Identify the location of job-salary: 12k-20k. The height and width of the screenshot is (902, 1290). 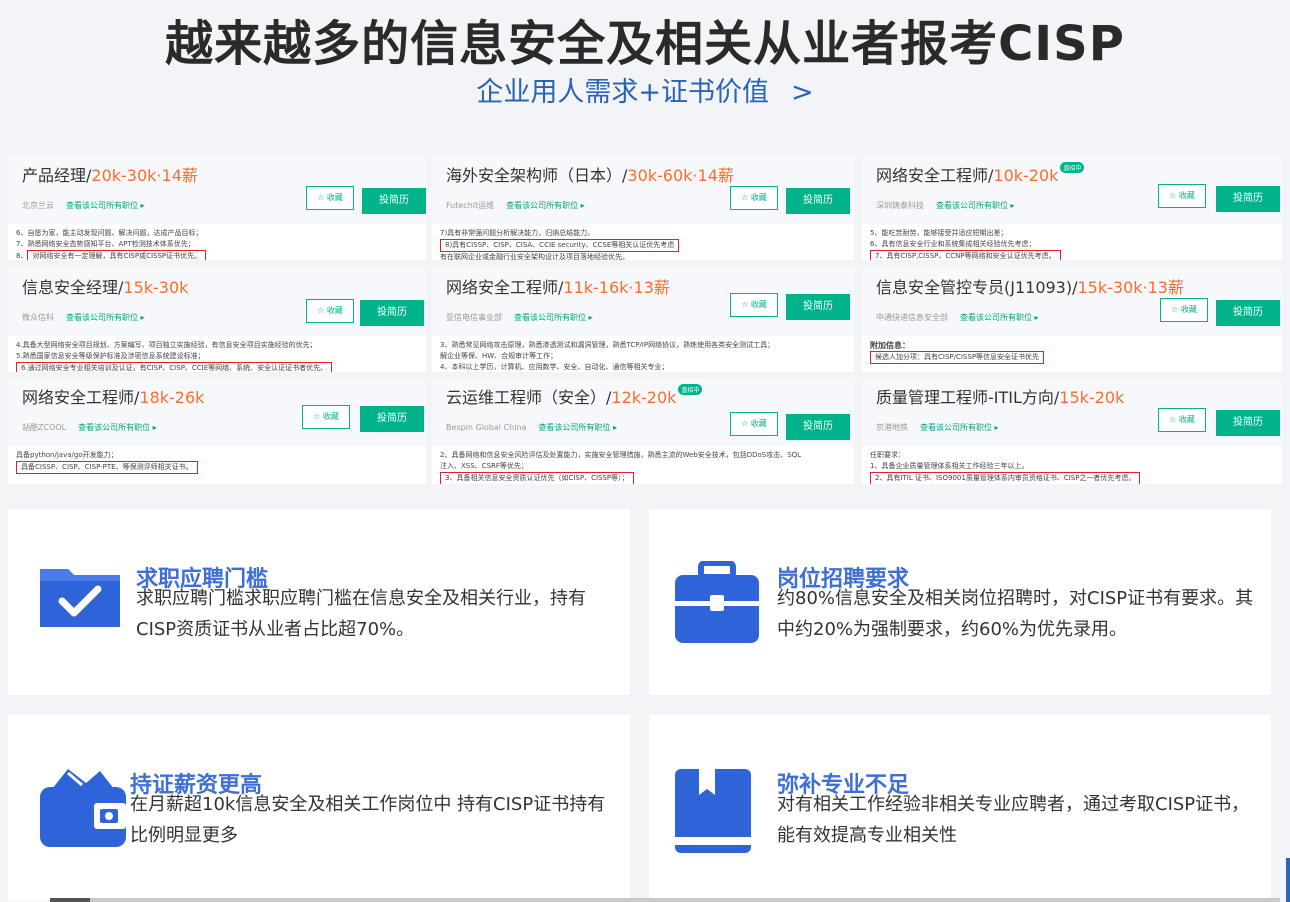
(644, 397).